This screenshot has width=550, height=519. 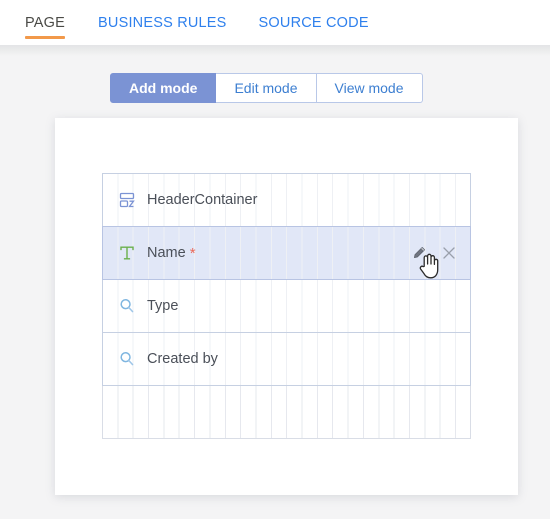 I want to click on container-icon, so click(x=127, y=200).